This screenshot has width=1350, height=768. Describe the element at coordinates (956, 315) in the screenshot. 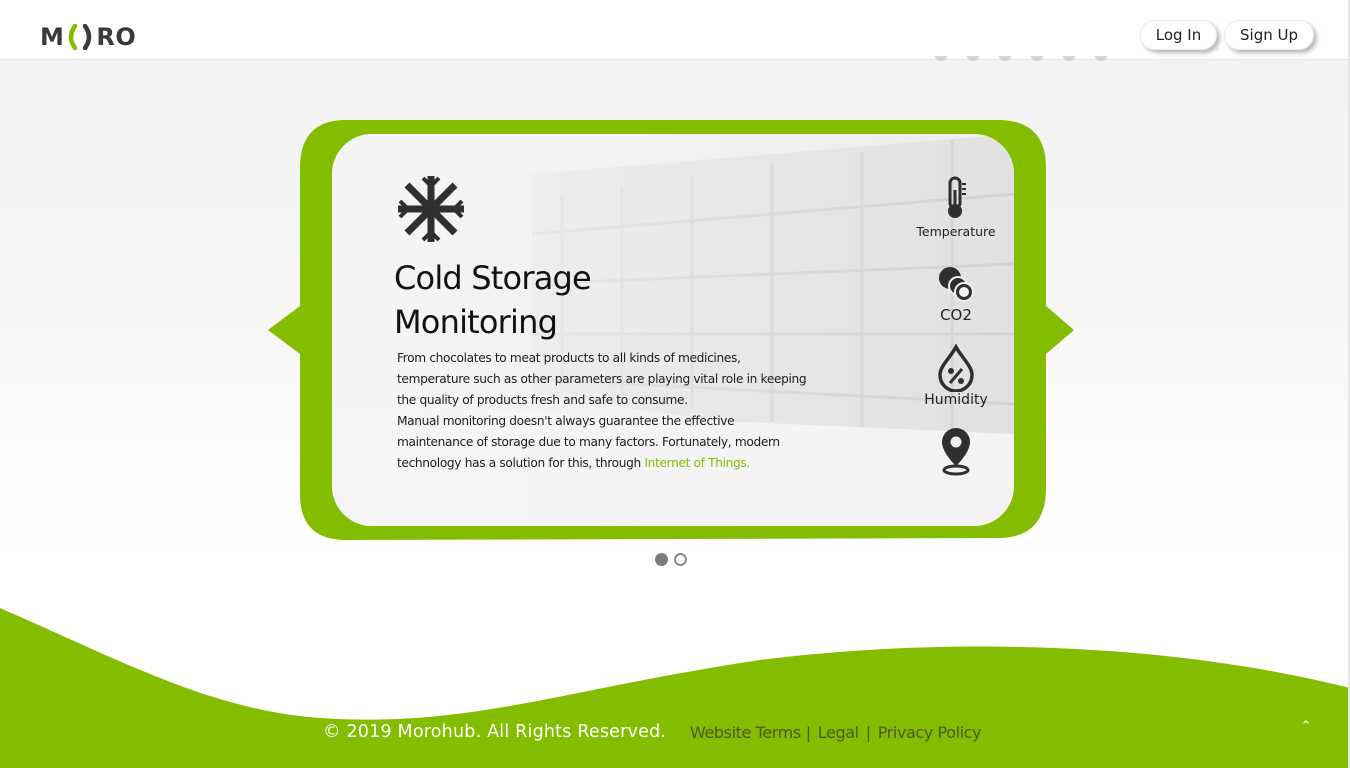

I see `metric-co2-label: CO2` at that location.